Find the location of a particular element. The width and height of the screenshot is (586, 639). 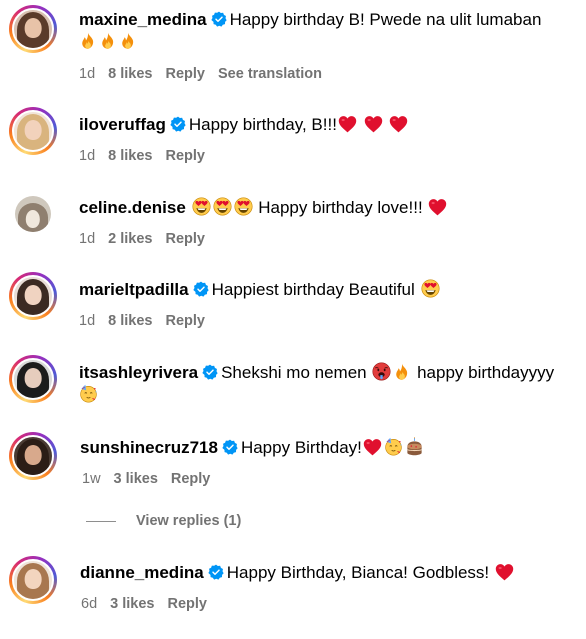

username: iloveruffag is located at coordinates (122, 124).